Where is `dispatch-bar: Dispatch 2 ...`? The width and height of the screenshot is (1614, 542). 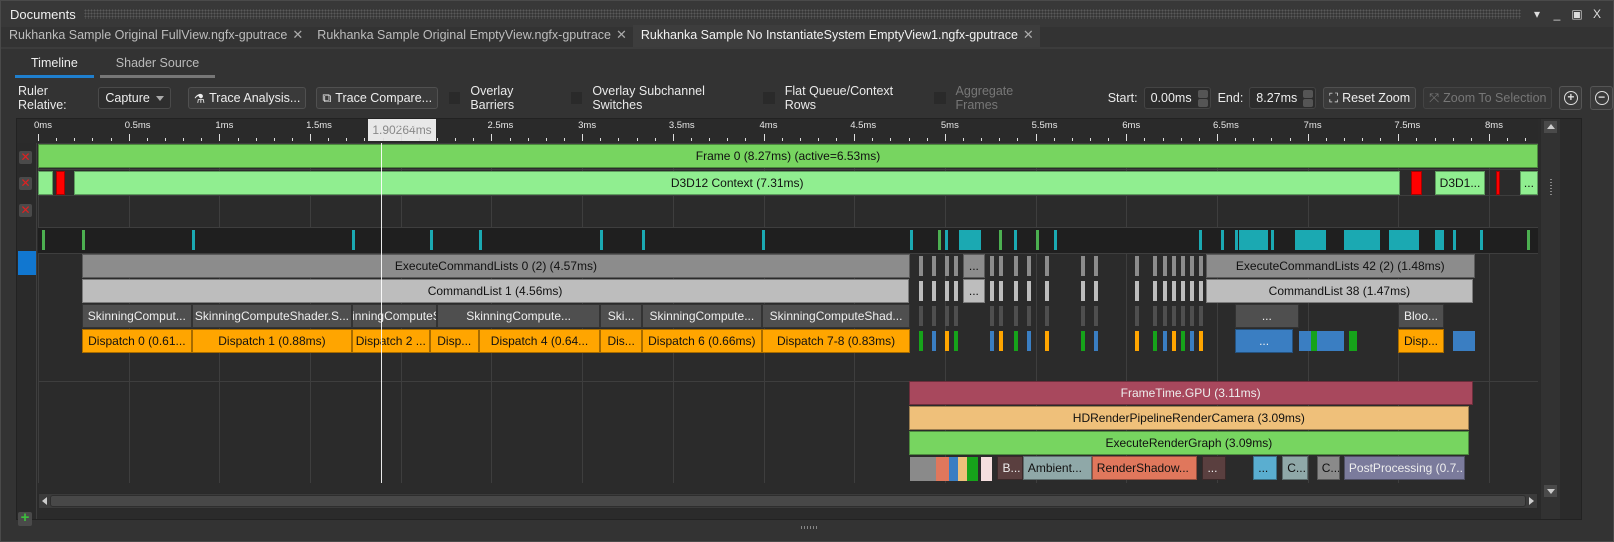
dispatch-bar: Dispatch 2 ... is located at coordinates (390, 341).